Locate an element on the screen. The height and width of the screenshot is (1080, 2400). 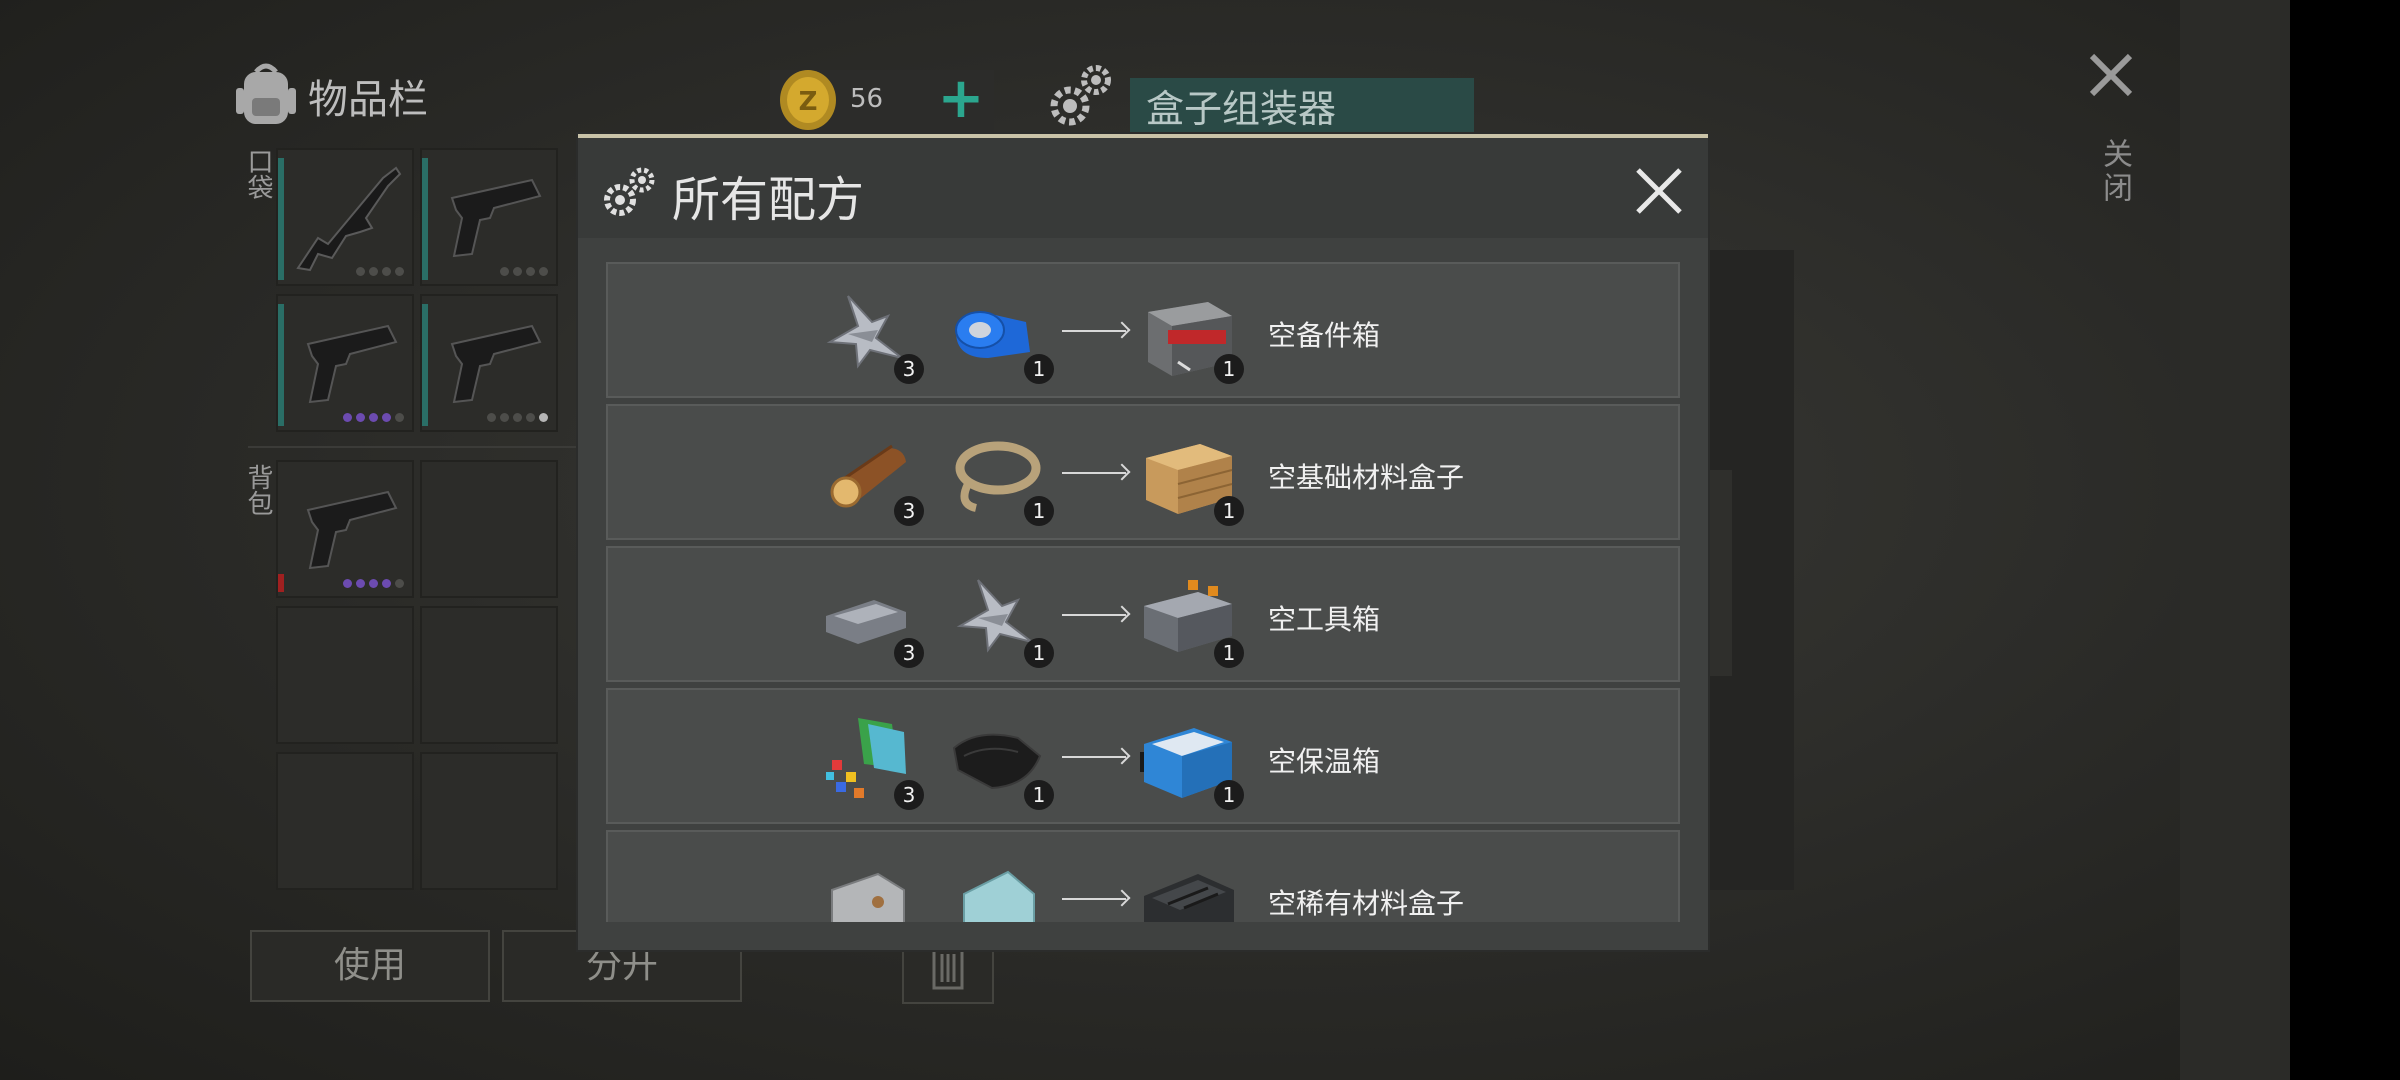
inventory-title: 物品栏 is located at coordinates (368, 100).